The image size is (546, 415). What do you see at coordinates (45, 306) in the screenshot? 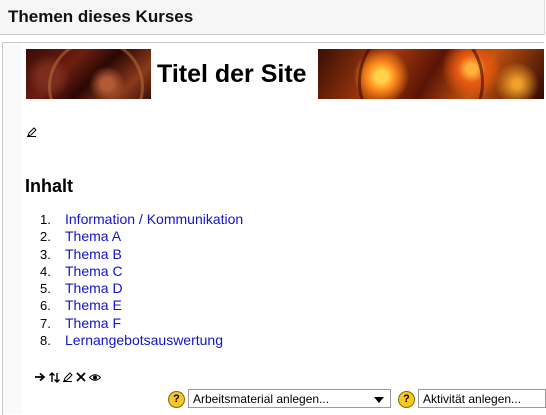
I see `list-number: 6.` at bounding box center [45, 306].